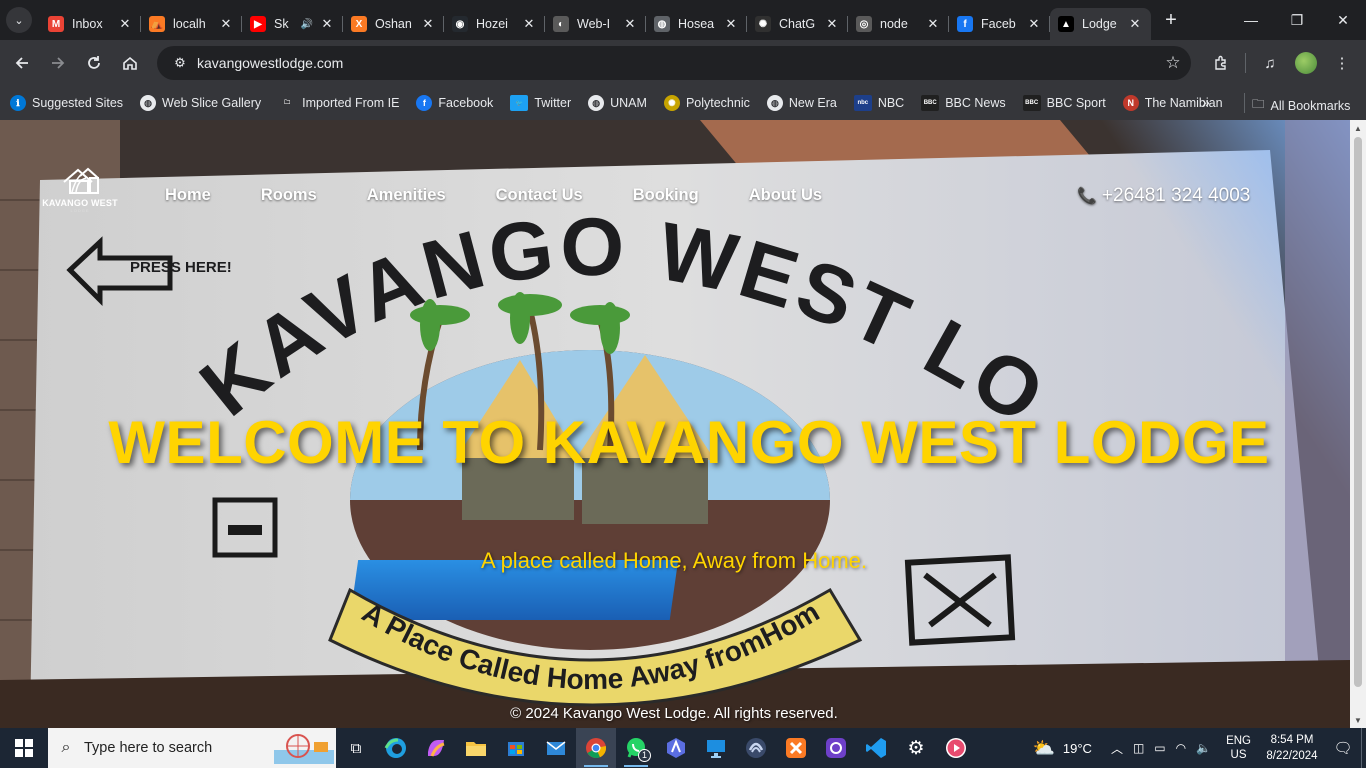 This screenshot has width=1366, height=768. I want to click on taskbar-clock: 8:54 PM 8/22/2024, so click(1292, 748).